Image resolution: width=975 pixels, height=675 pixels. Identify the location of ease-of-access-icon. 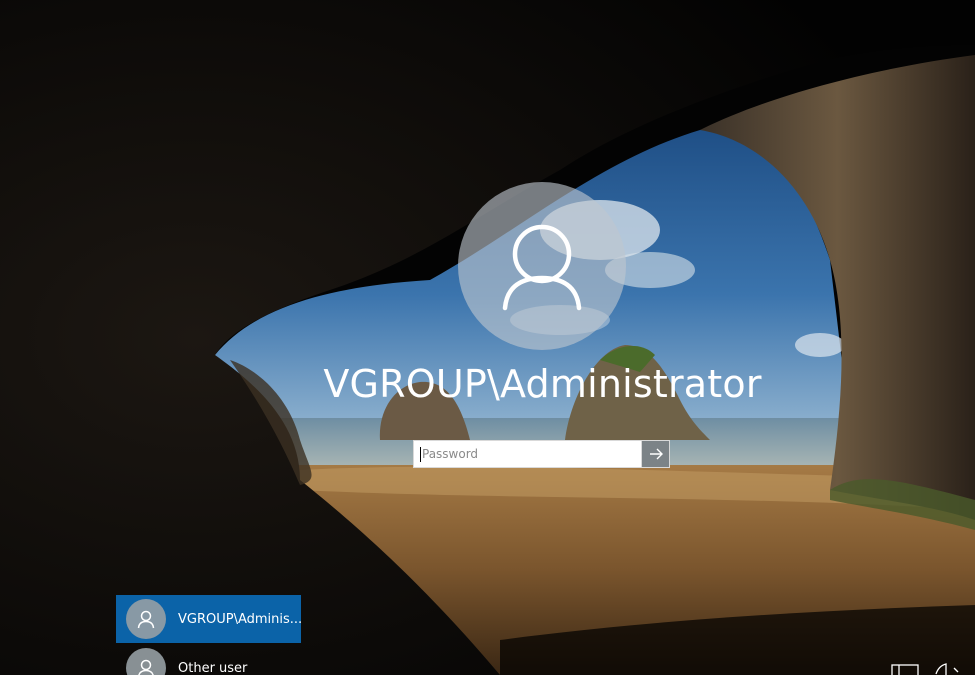
(947, 668).